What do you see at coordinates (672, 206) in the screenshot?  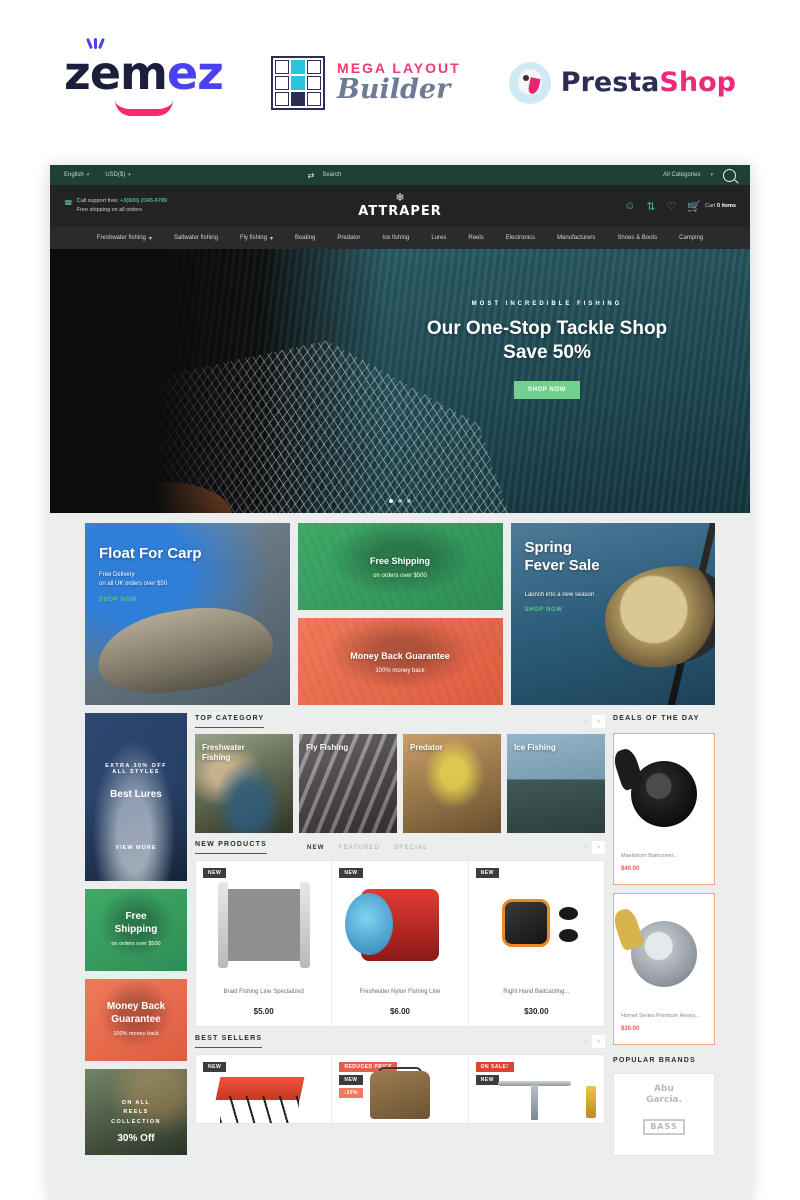 I see `heart-icon: ♡` at bounding box center [672, 206].